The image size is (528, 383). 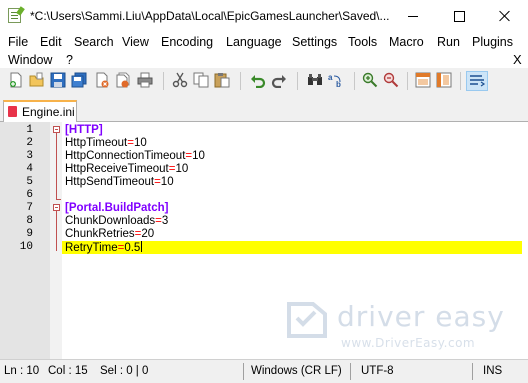 I want to click on minimize-icon, so click(x=413, y=16).